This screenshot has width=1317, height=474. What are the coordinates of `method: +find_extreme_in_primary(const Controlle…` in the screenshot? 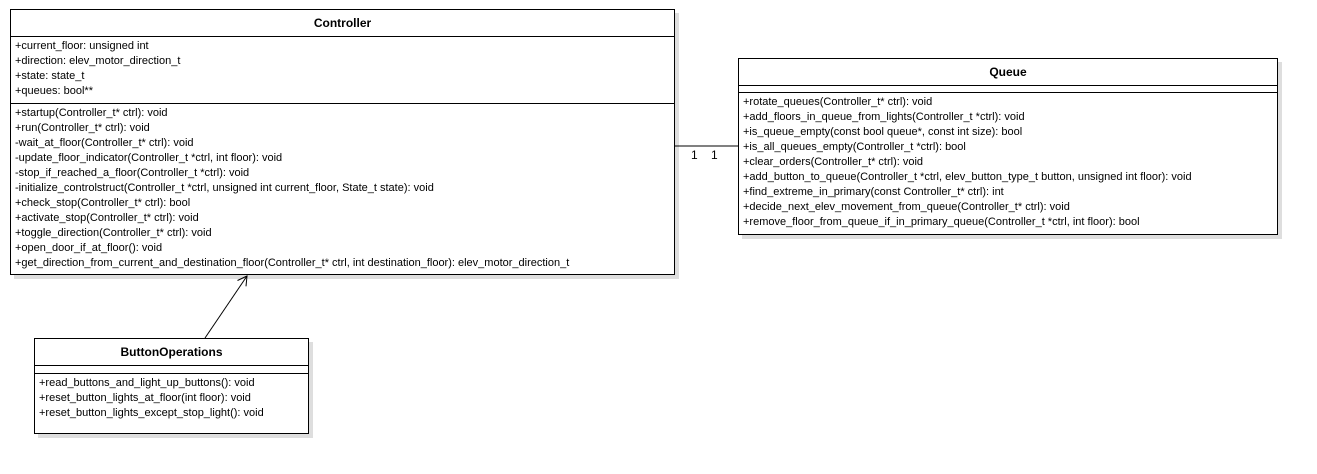 It's located at (873, 192).